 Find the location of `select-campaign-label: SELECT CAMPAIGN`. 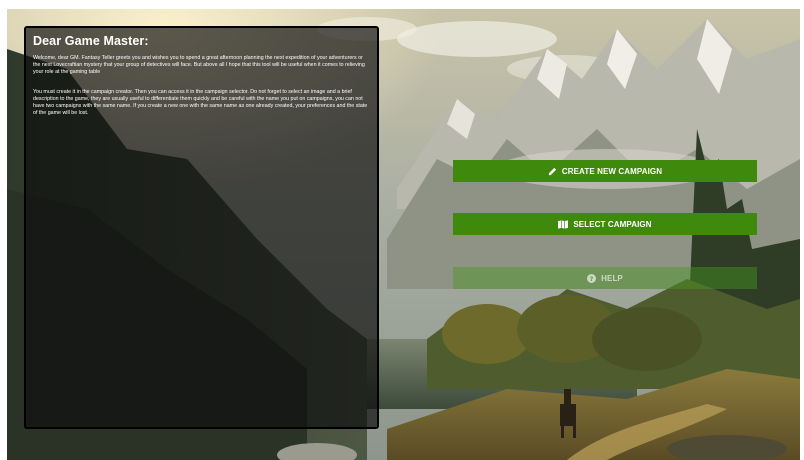

select-campaign-label: SELECT CAMPAIGN is located at coordinates (612, 224).